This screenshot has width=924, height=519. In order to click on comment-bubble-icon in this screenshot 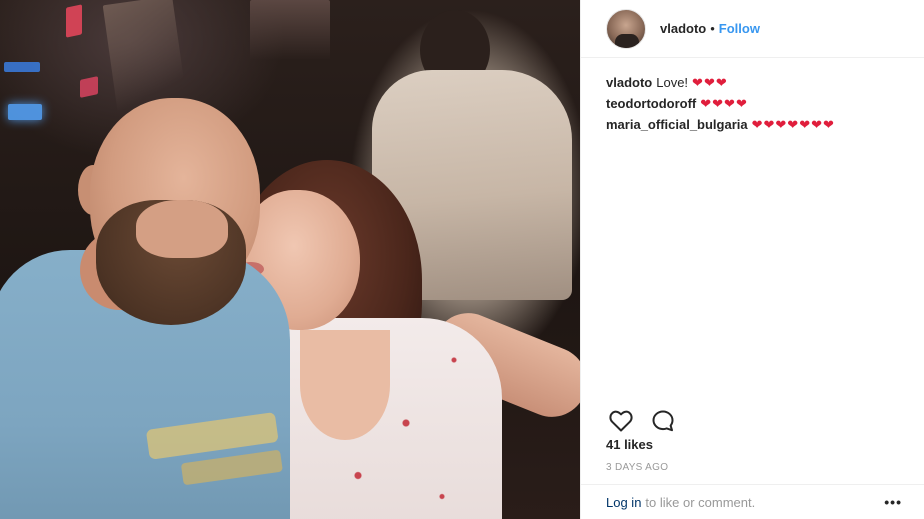, I will do `click(663, 421)`.